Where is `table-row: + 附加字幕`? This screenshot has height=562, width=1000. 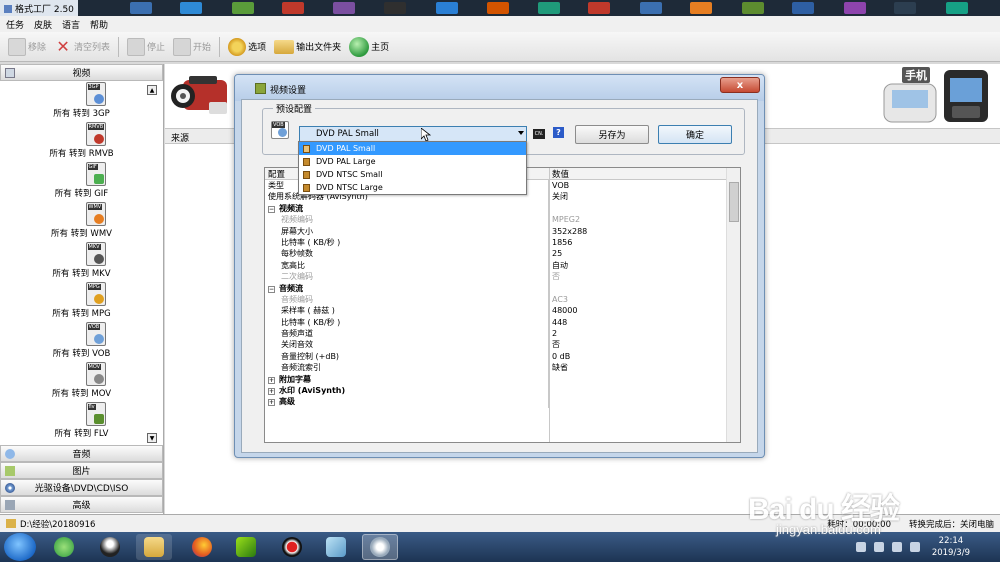 table-row: + 附加字幕 is located at coordinates (502, 379).